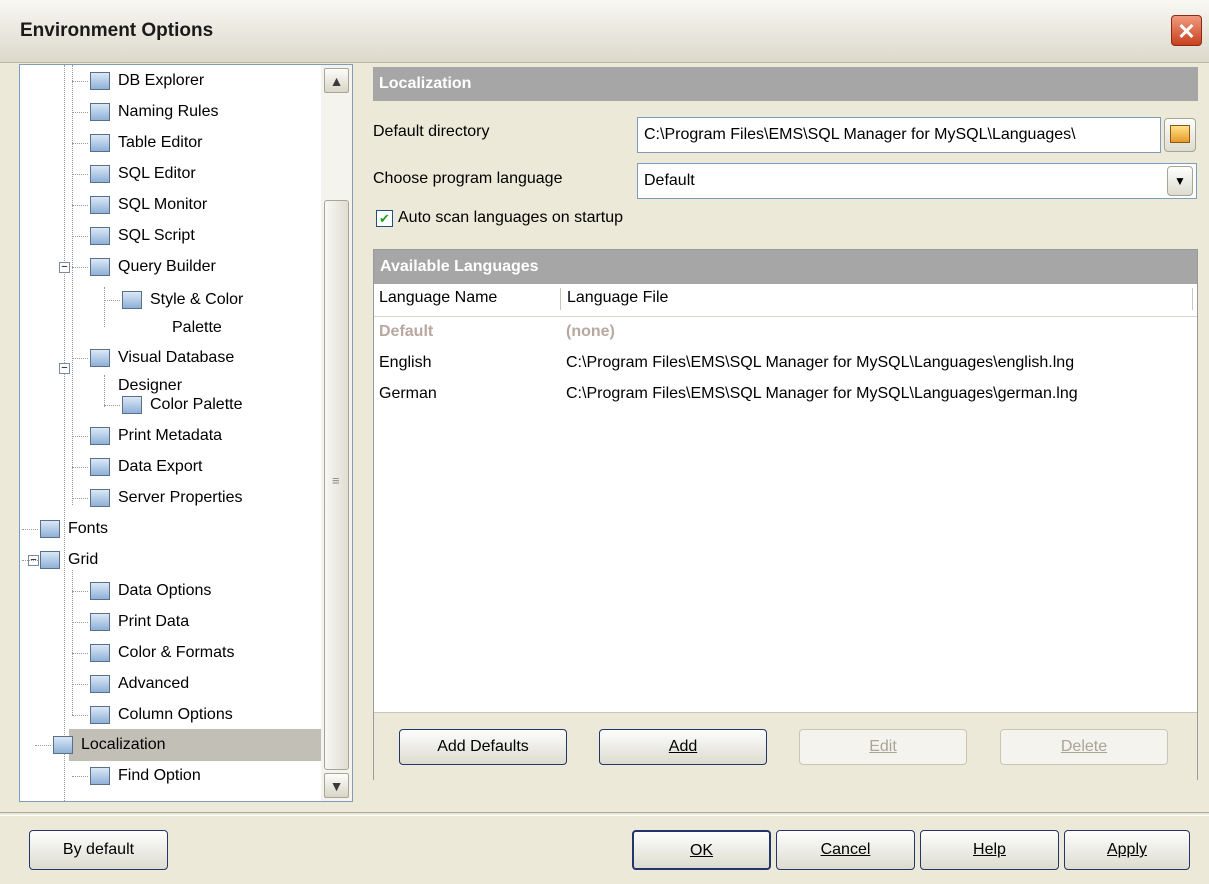 This screenshot has height=884, width=1209. I want to click on add-defaults-button: Add Defaults, so click(483, 747).